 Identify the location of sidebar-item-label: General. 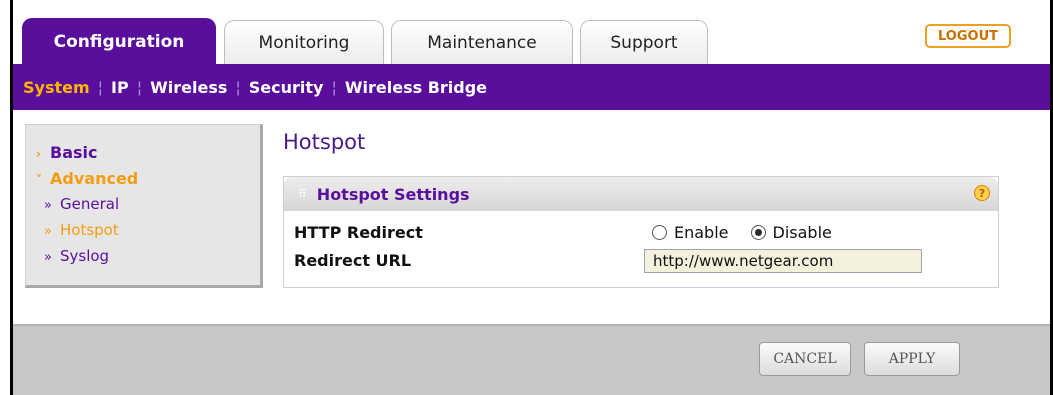
(90, 204).